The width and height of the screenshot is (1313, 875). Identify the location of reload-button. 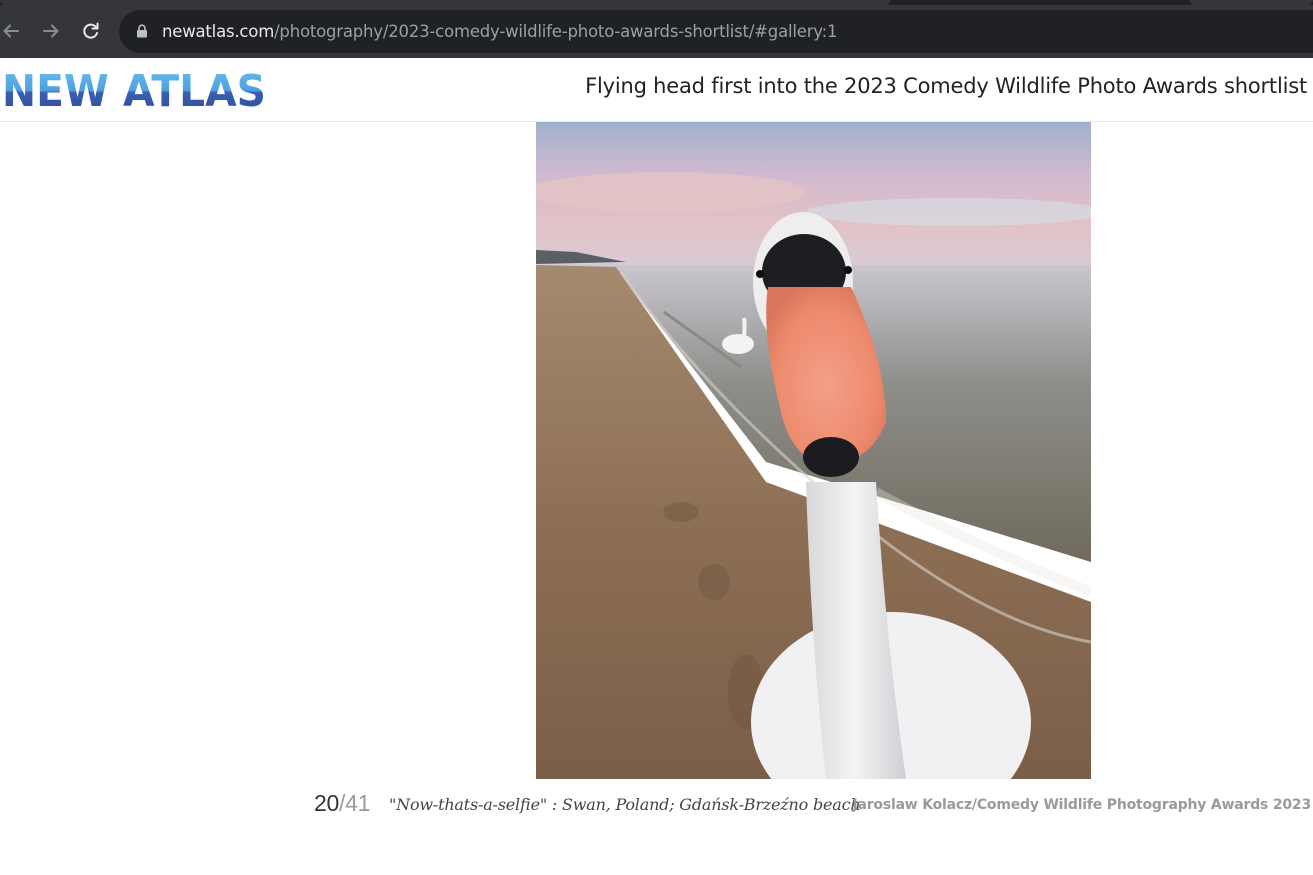
(91, 31).